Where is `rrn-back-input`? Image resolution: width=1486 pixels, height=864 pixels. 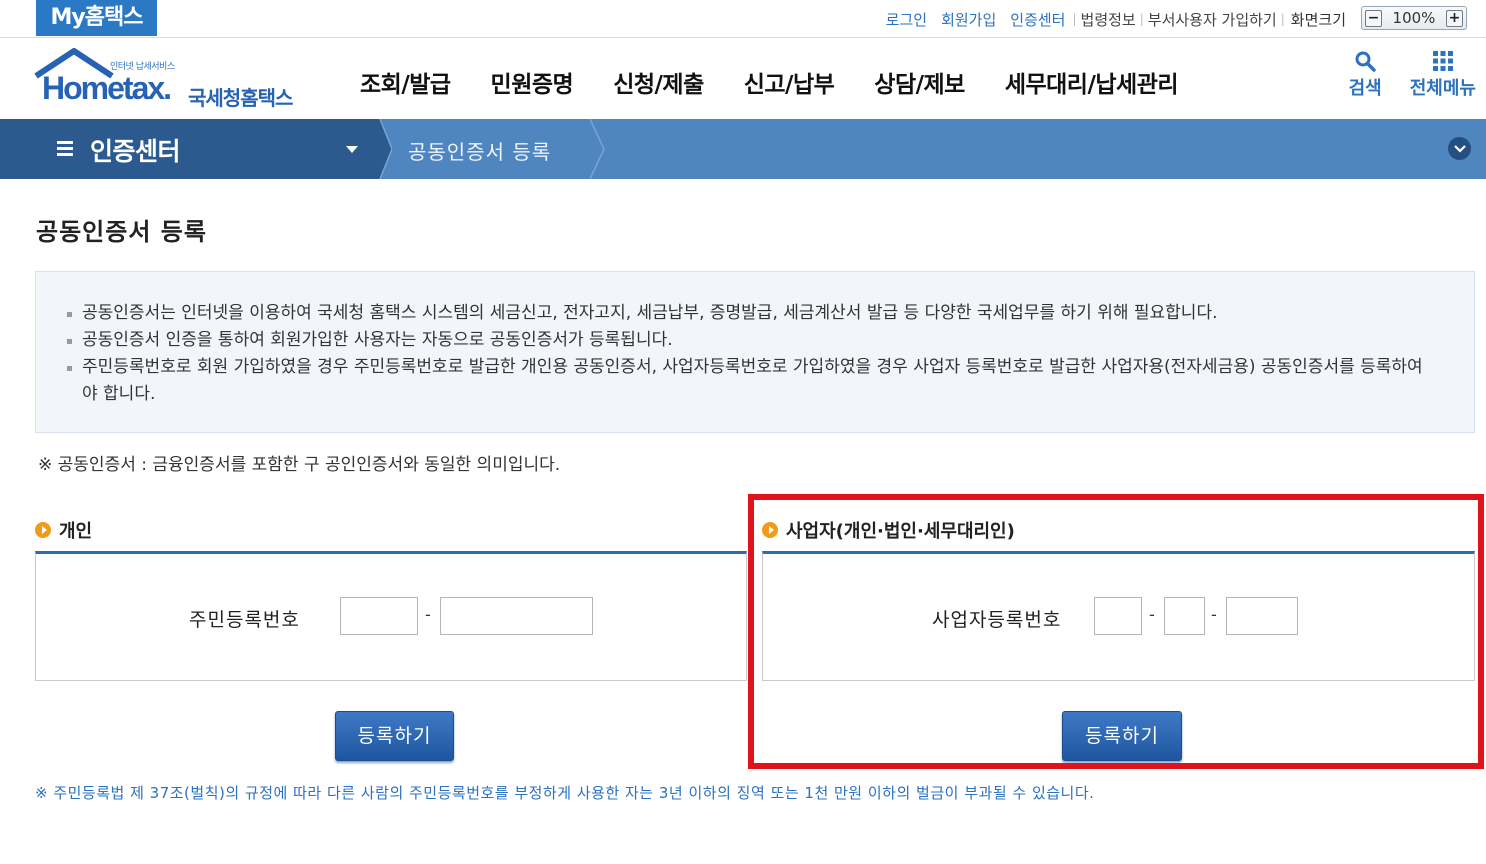 rrn-back-input is located at coordinates (516, 616).